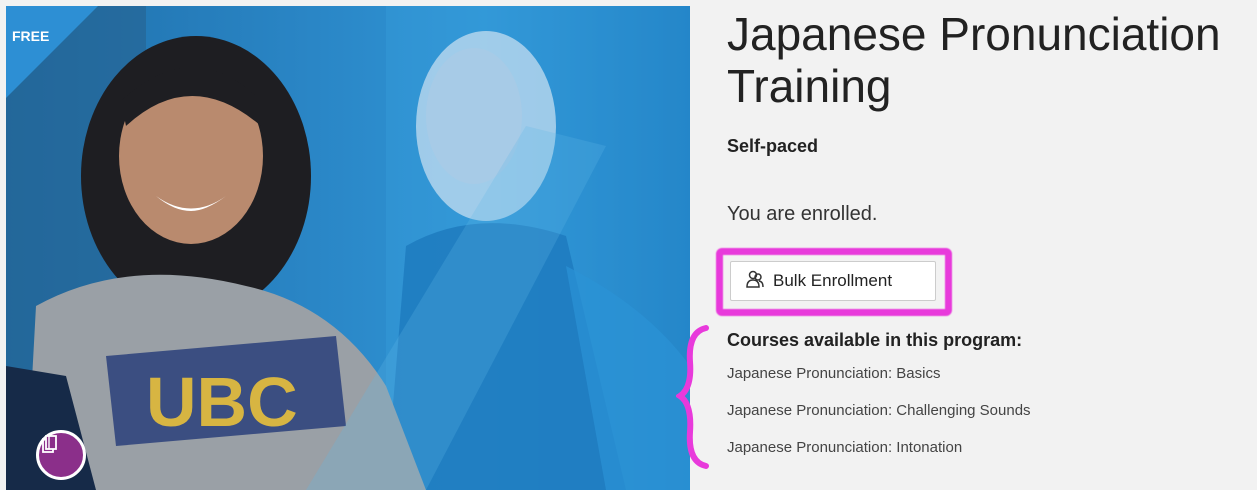 The height and width of the screenshot is (490, 1257). I want to click on program-title: Japanese Pronunciation Training, so click(987, 60).